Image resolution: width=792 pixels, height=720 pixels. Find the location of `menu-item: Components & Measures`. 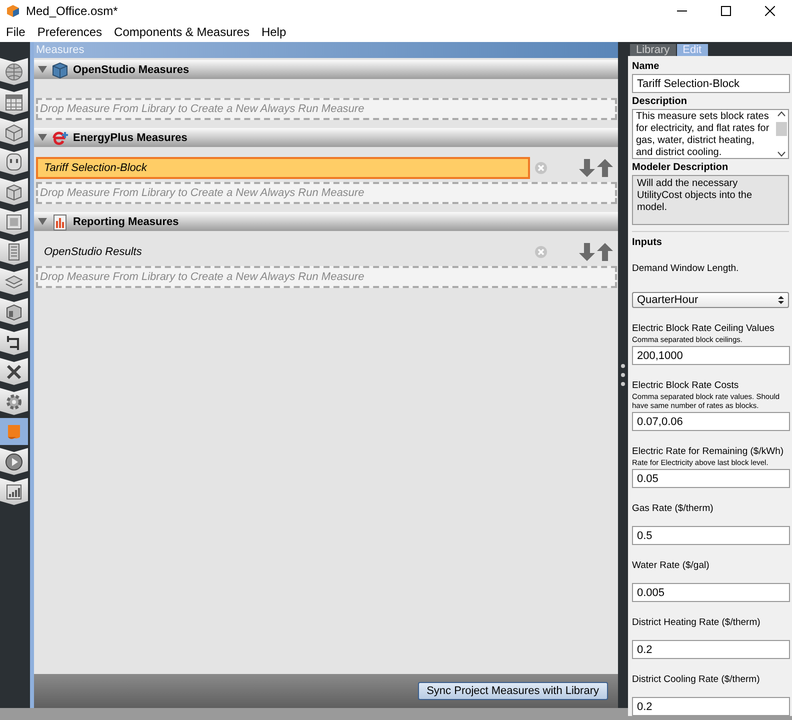

menu-item: Components & Measures is located at coordinates (182, 32).